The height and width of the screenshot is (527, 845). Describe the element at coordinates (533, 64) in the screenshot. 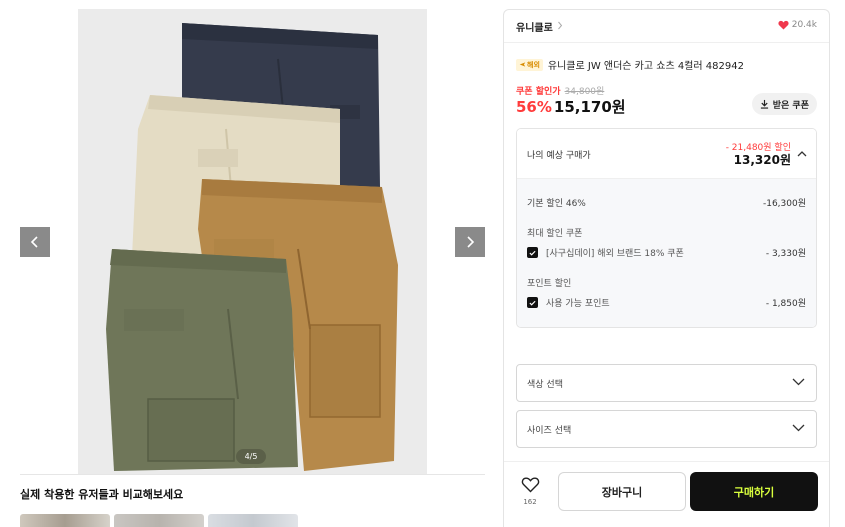

I see `overseas-badge-label: 해외` at that location.